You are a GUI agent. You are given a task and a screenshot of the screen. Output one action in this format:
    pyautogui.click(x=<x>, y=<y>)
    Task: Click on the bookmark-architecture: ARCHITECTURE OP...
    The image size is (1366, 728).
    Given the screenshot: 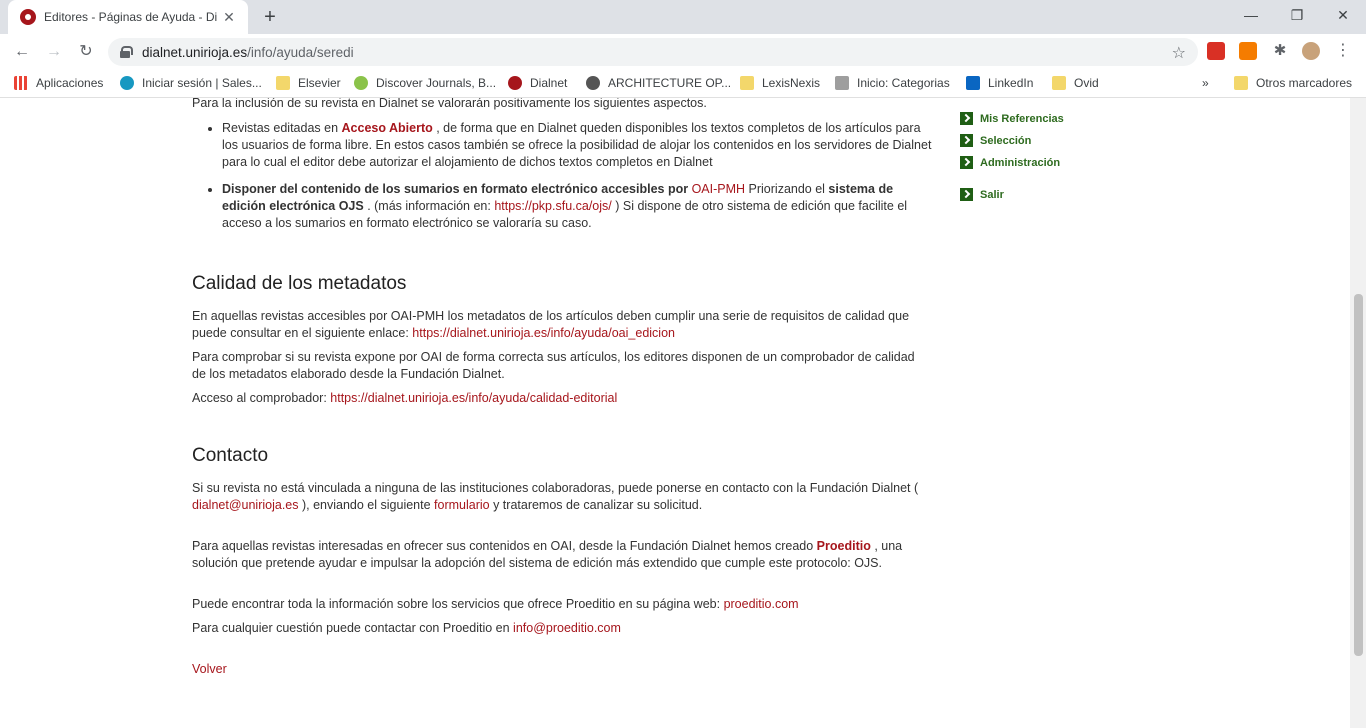 What is the action you would take?
    pyautogui.click(x=658, y=83)
    